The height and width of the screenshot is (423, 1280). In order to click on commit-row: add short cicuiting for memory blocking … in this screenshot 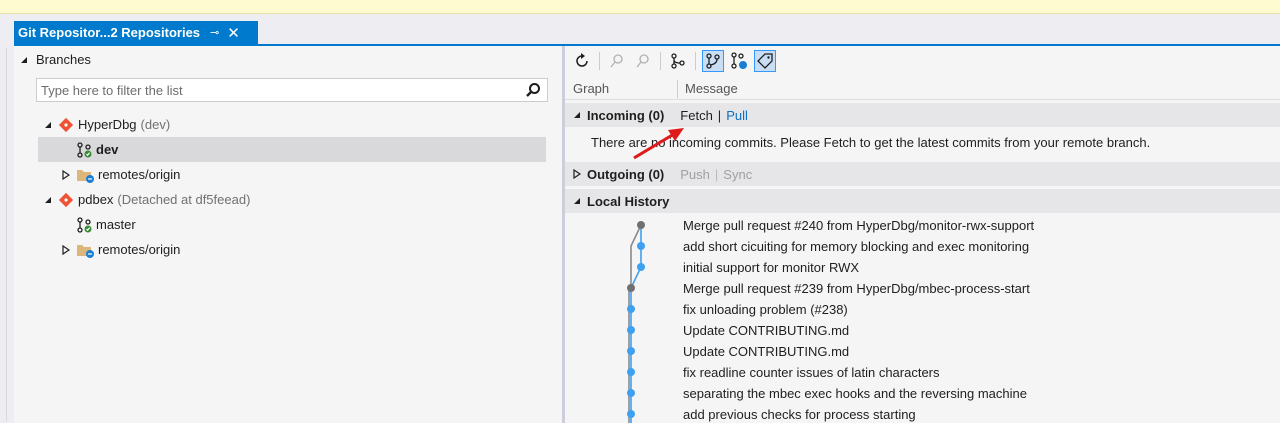, I will do `click(856, 246)`.